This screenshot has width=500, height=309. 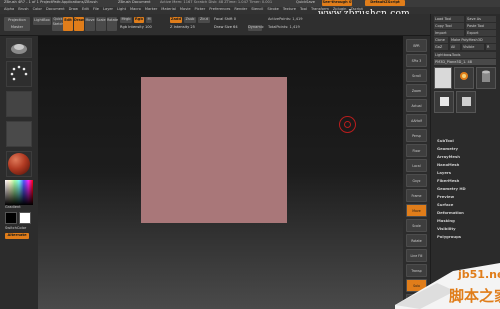 I want to click on subpalette-arraymesh: ArrayMesh, so click(x=468, y=157).